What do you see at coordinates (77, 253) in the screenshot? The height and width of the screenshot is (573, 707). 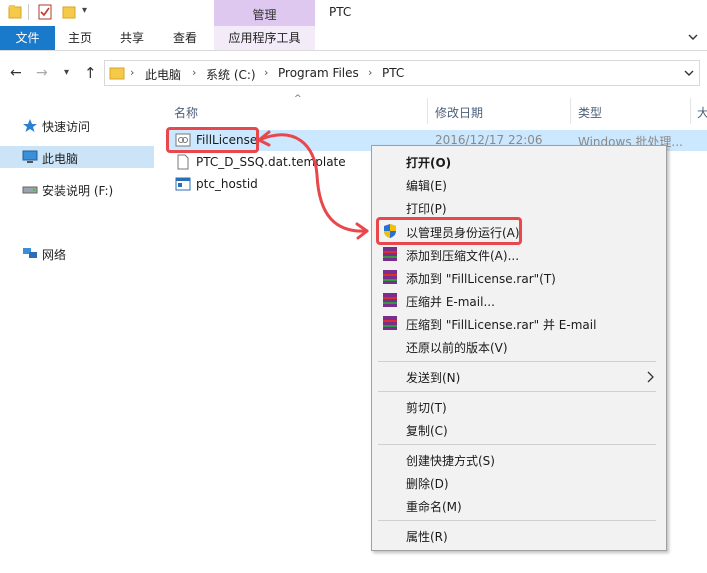 I see `nav-item-network: 网络` at bounding box center [77, 253].